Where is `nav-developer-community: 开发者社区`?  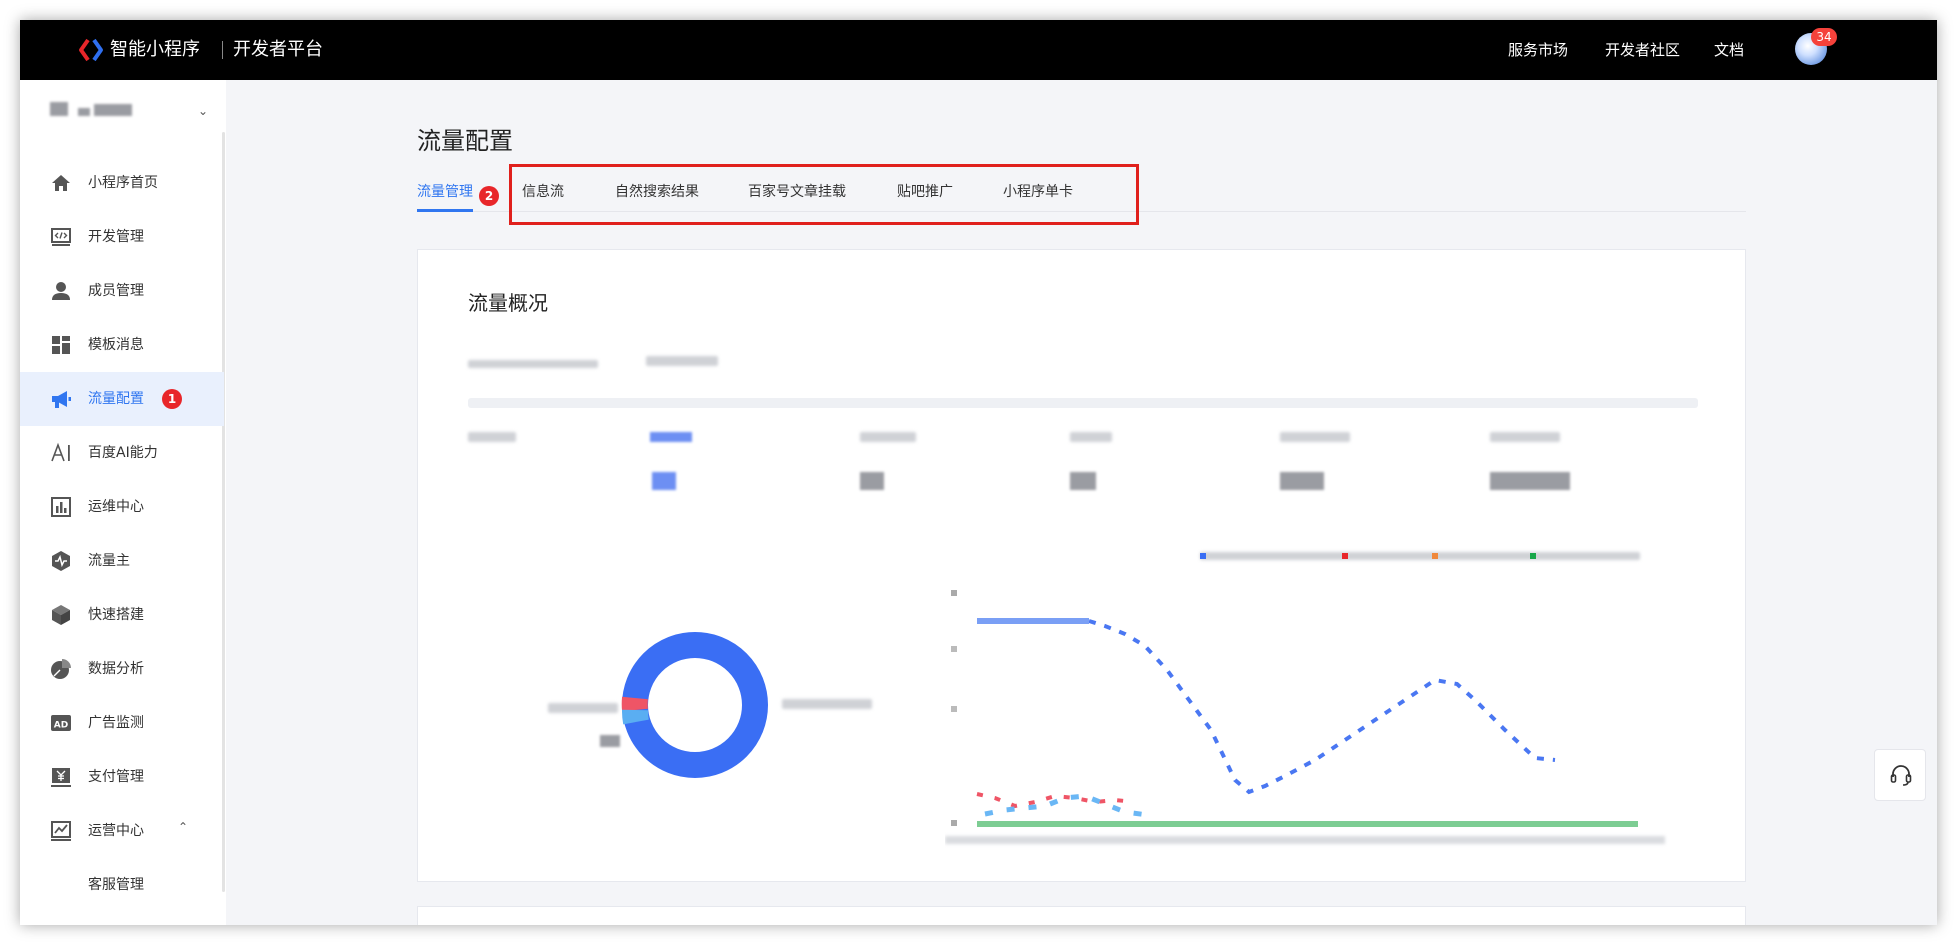
nav-developer-community: 开发者社区 is located at coordinates (1642, 50).